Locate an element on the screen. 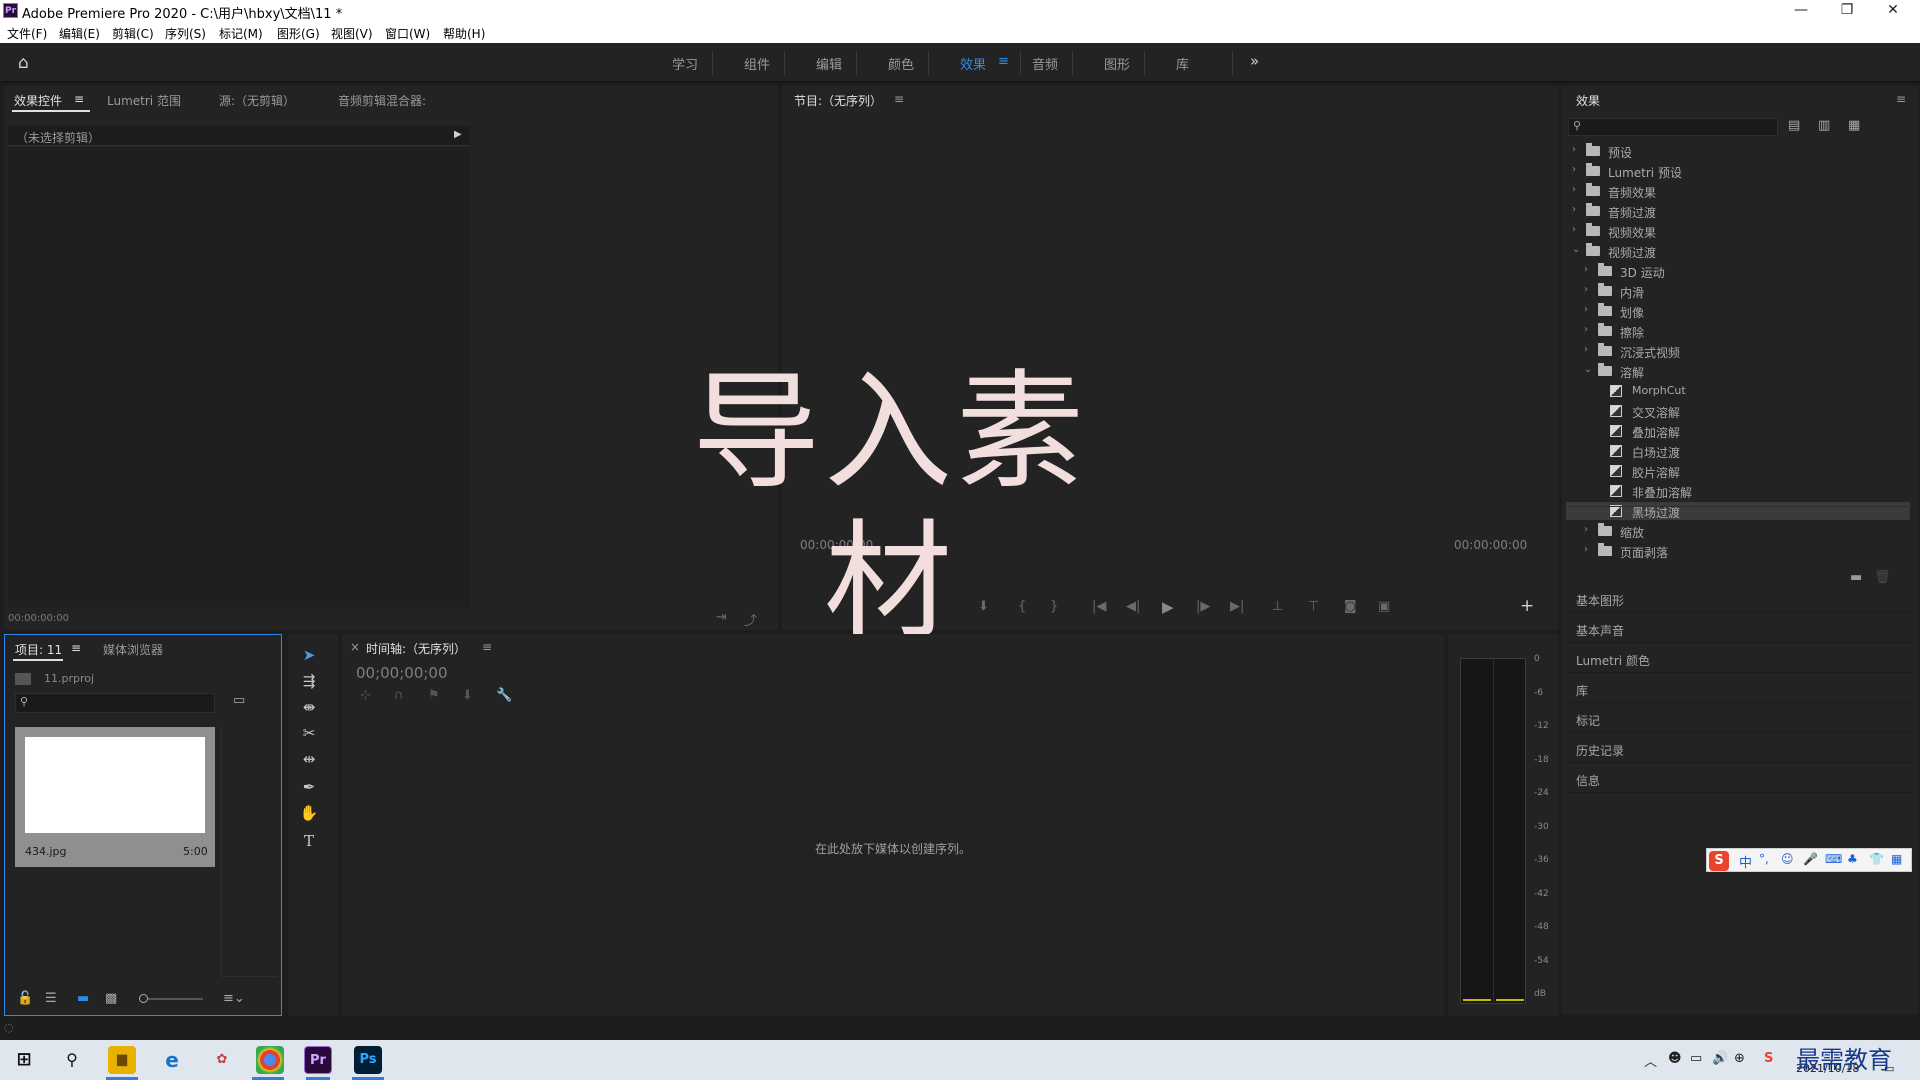  menu-file: 文件(F) is located at coordinates (27, 33).